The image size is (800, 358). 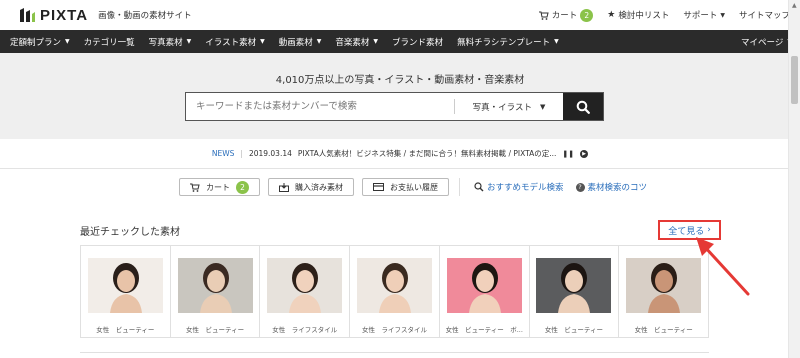 I want to click on credit-card-icon, so click(x=378, y=187).